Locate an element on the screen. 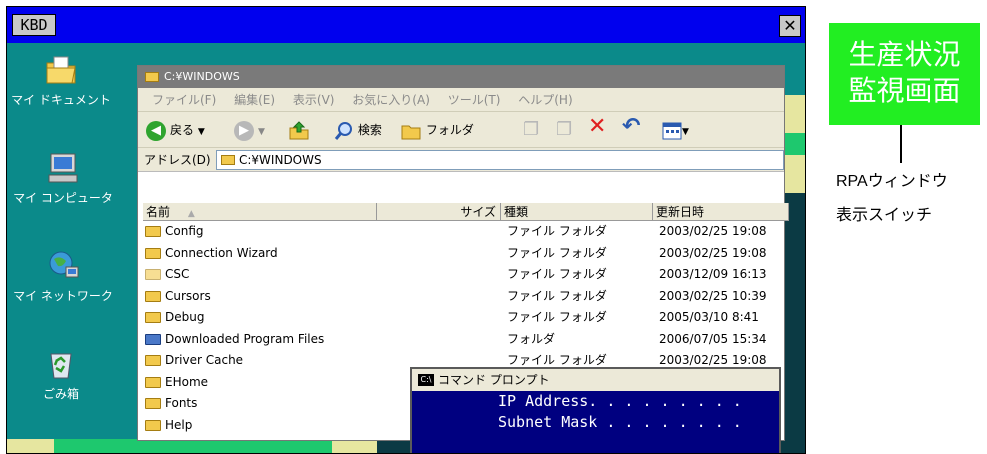  menu-tools: ツール(T) is located at coordinates (474, 100).